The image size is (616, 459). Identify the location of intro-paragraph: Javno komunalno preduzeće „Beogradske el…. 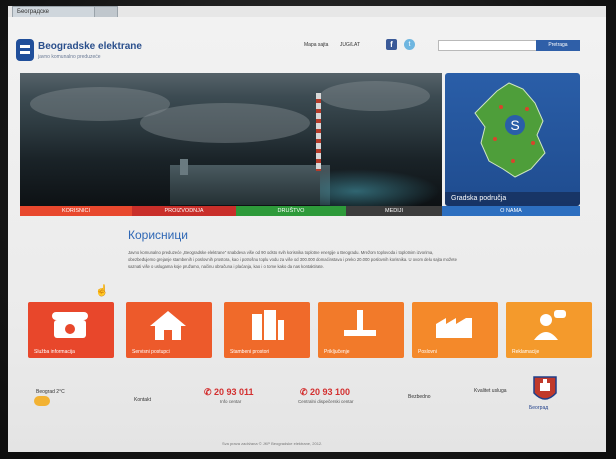
(292, 259).